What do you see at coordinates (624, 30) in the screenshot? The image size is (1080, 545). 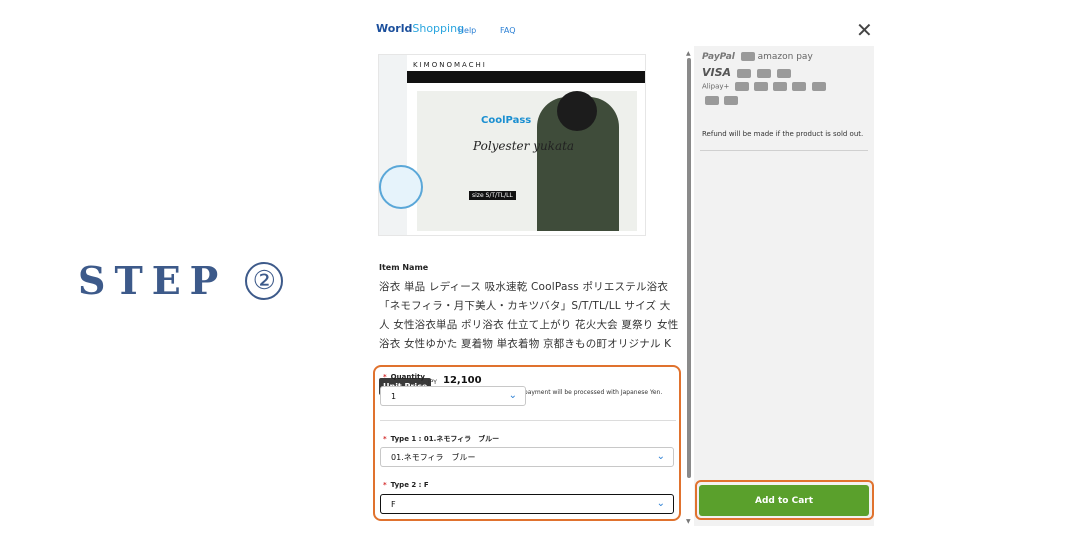 I see `modal-header: WorldShopping Help FAQ ✕` at bounding box center [624, 30].